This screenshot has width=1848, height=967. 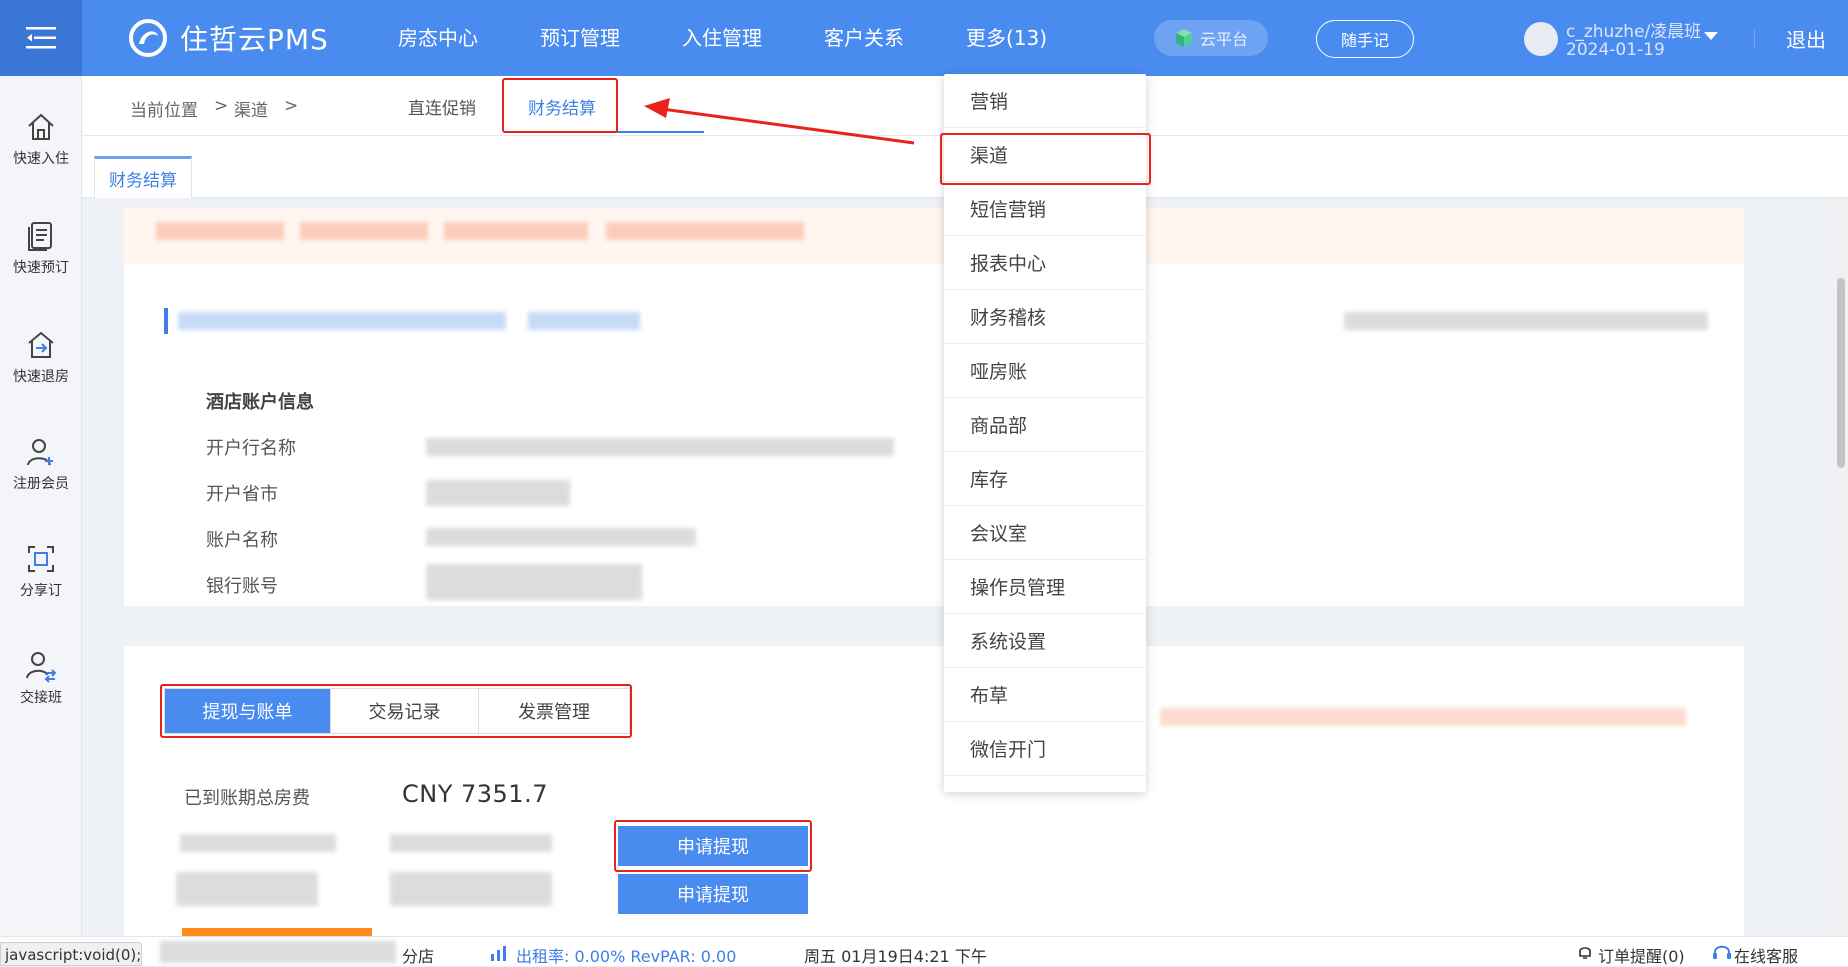 I want to click on due-room-fee-label: 已到账期总房费, so click(x=247, y=798).